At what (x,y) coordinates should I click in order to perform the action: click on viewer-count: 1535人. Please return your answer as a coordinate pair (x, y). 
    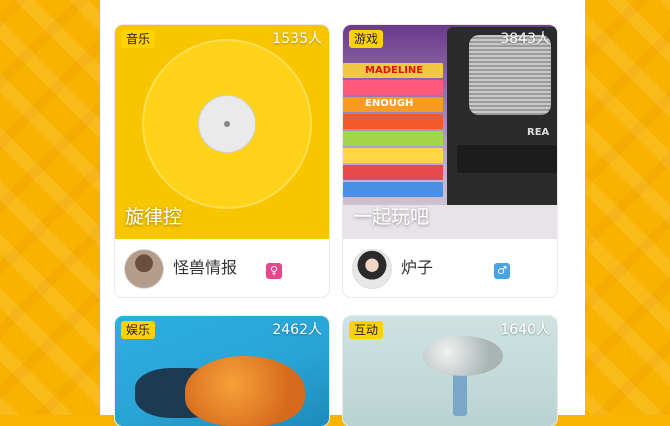
    Looking at the image, I should click on (297, 39).